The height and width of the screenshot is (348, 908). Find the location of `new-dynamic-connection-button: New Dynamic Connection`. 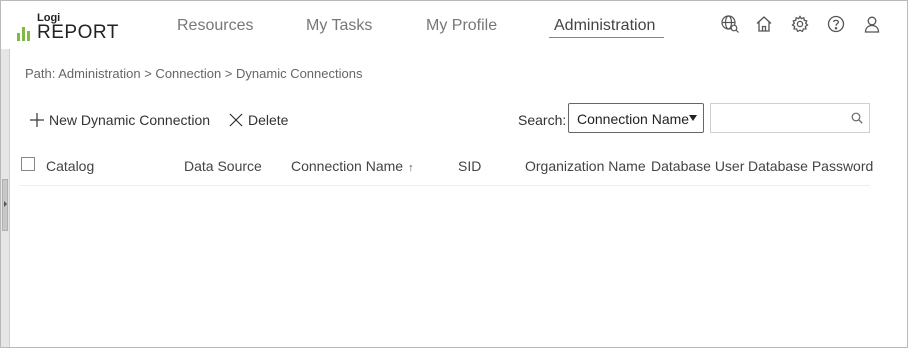

new-dynamic-connection-button: New Dynamic Connection is located at coordinates (120, 120).